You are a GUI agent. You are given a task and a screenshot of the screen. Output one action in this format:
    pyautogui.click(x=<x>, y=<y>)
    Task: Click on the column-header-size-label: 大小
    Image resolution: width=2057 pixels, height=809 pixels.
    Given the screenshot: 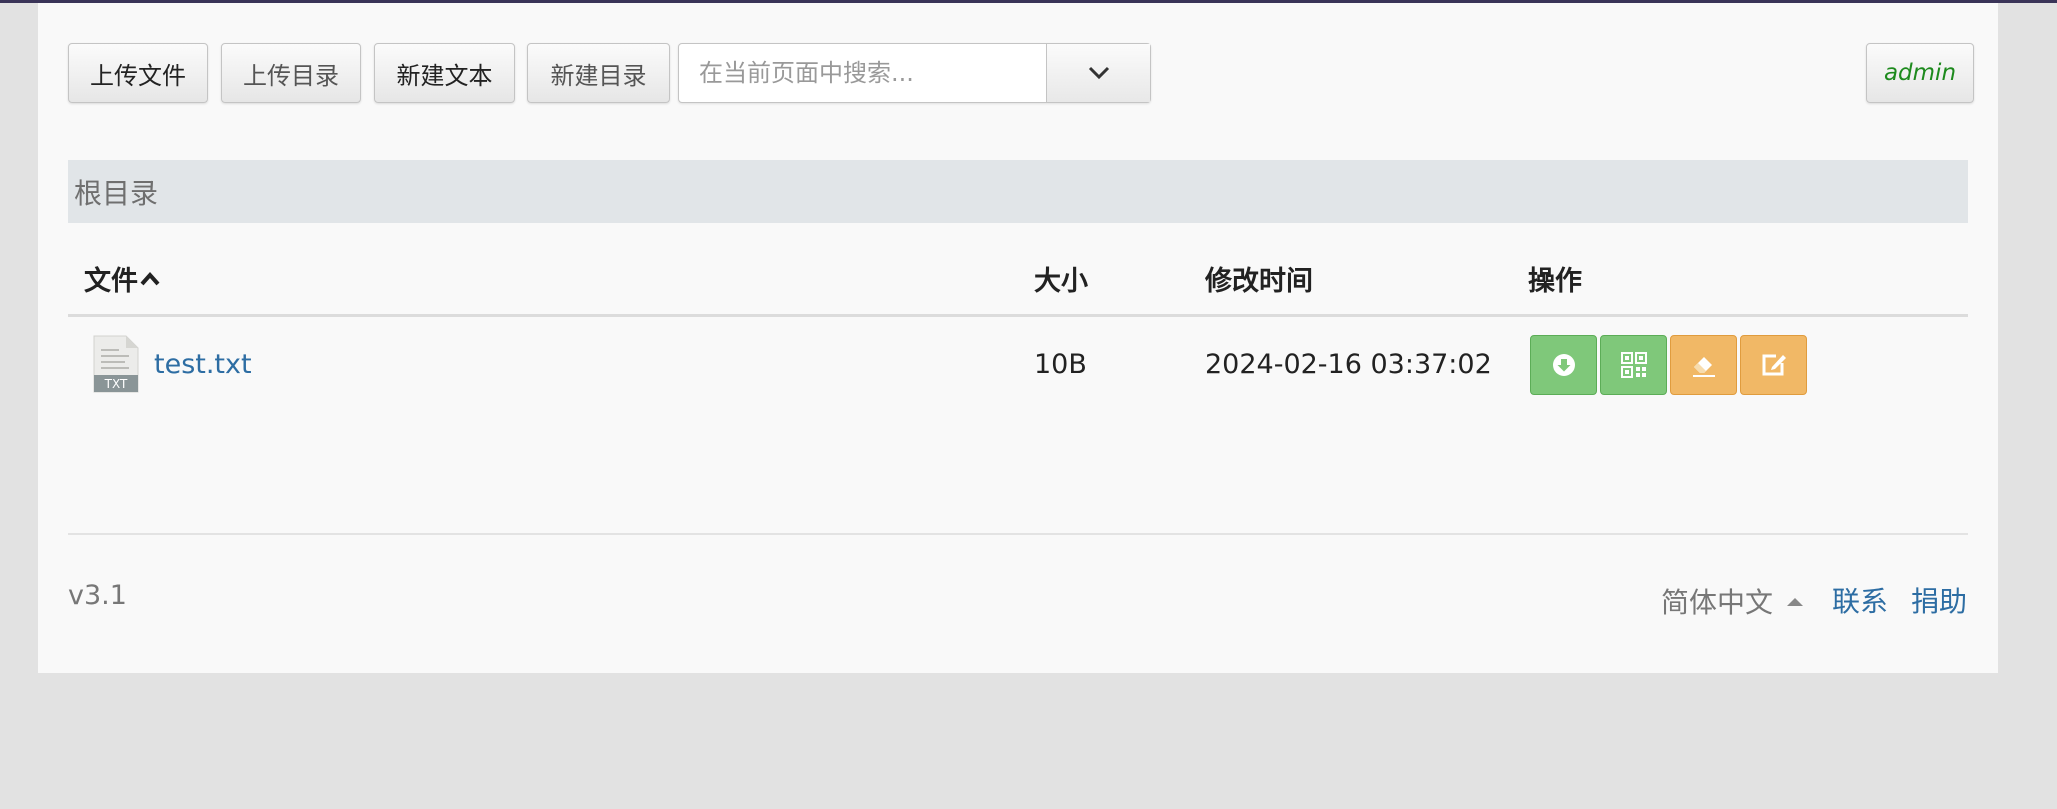 What is the action you would take?
    pyautogui.click(x=1061, y=281)
    